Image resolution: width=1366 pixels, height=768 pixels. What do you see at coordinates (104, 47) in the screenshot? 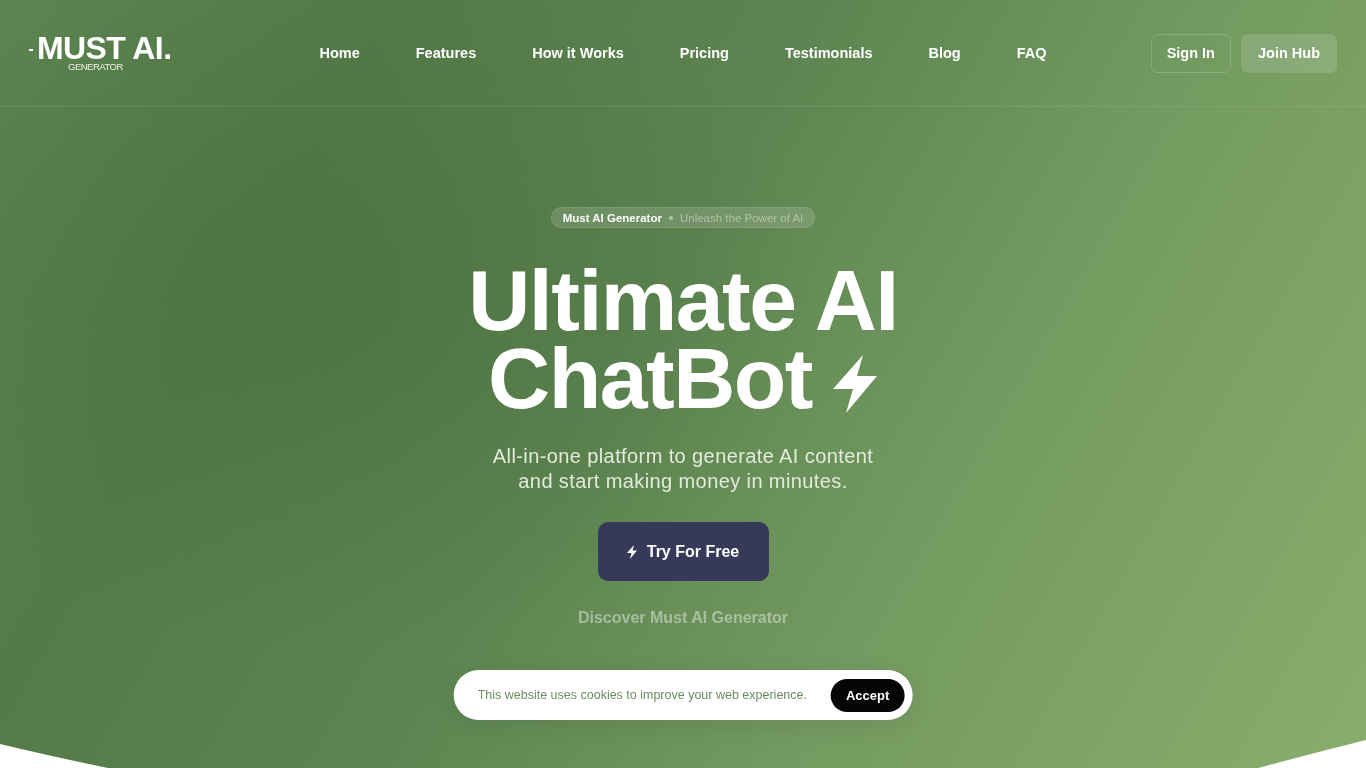
I see `logo-wordmark: MUST AI.` at bounding box center [104, 47].